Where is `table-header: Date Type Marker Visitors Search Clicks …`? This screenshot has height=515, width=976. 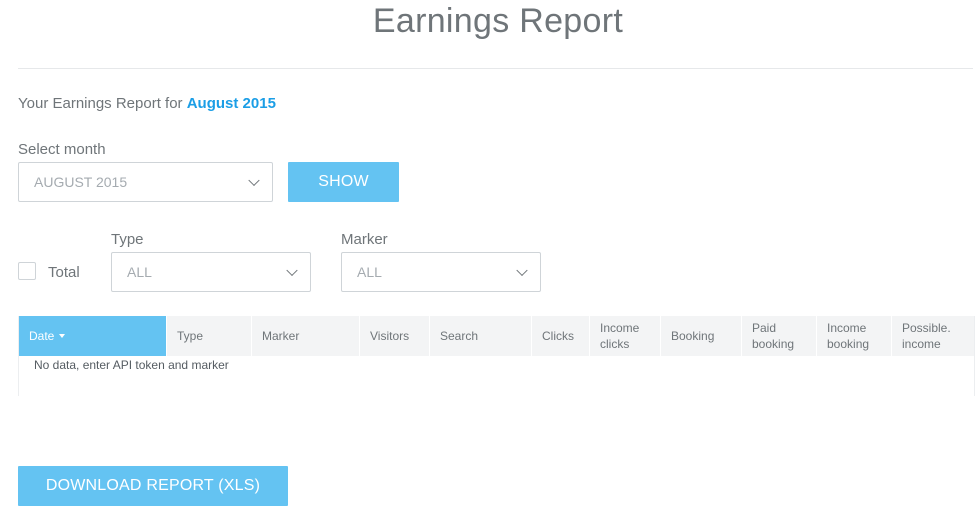
table-header: Date Type Marker Visitors Search Clicks … is located at coordinates (496, 336).